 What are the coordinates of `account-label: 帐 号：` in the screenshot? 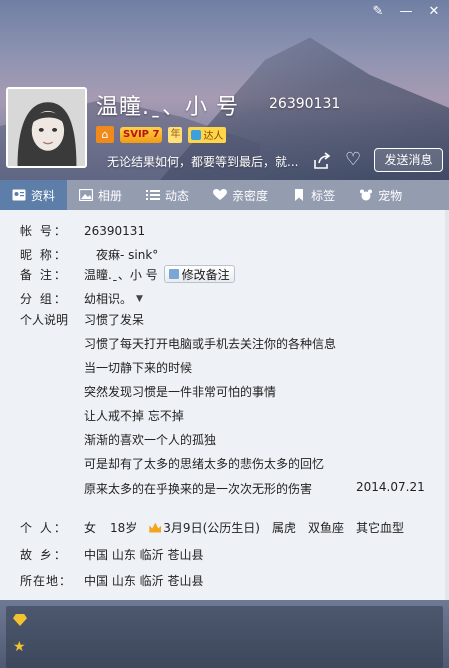 It's located at (44, 231).